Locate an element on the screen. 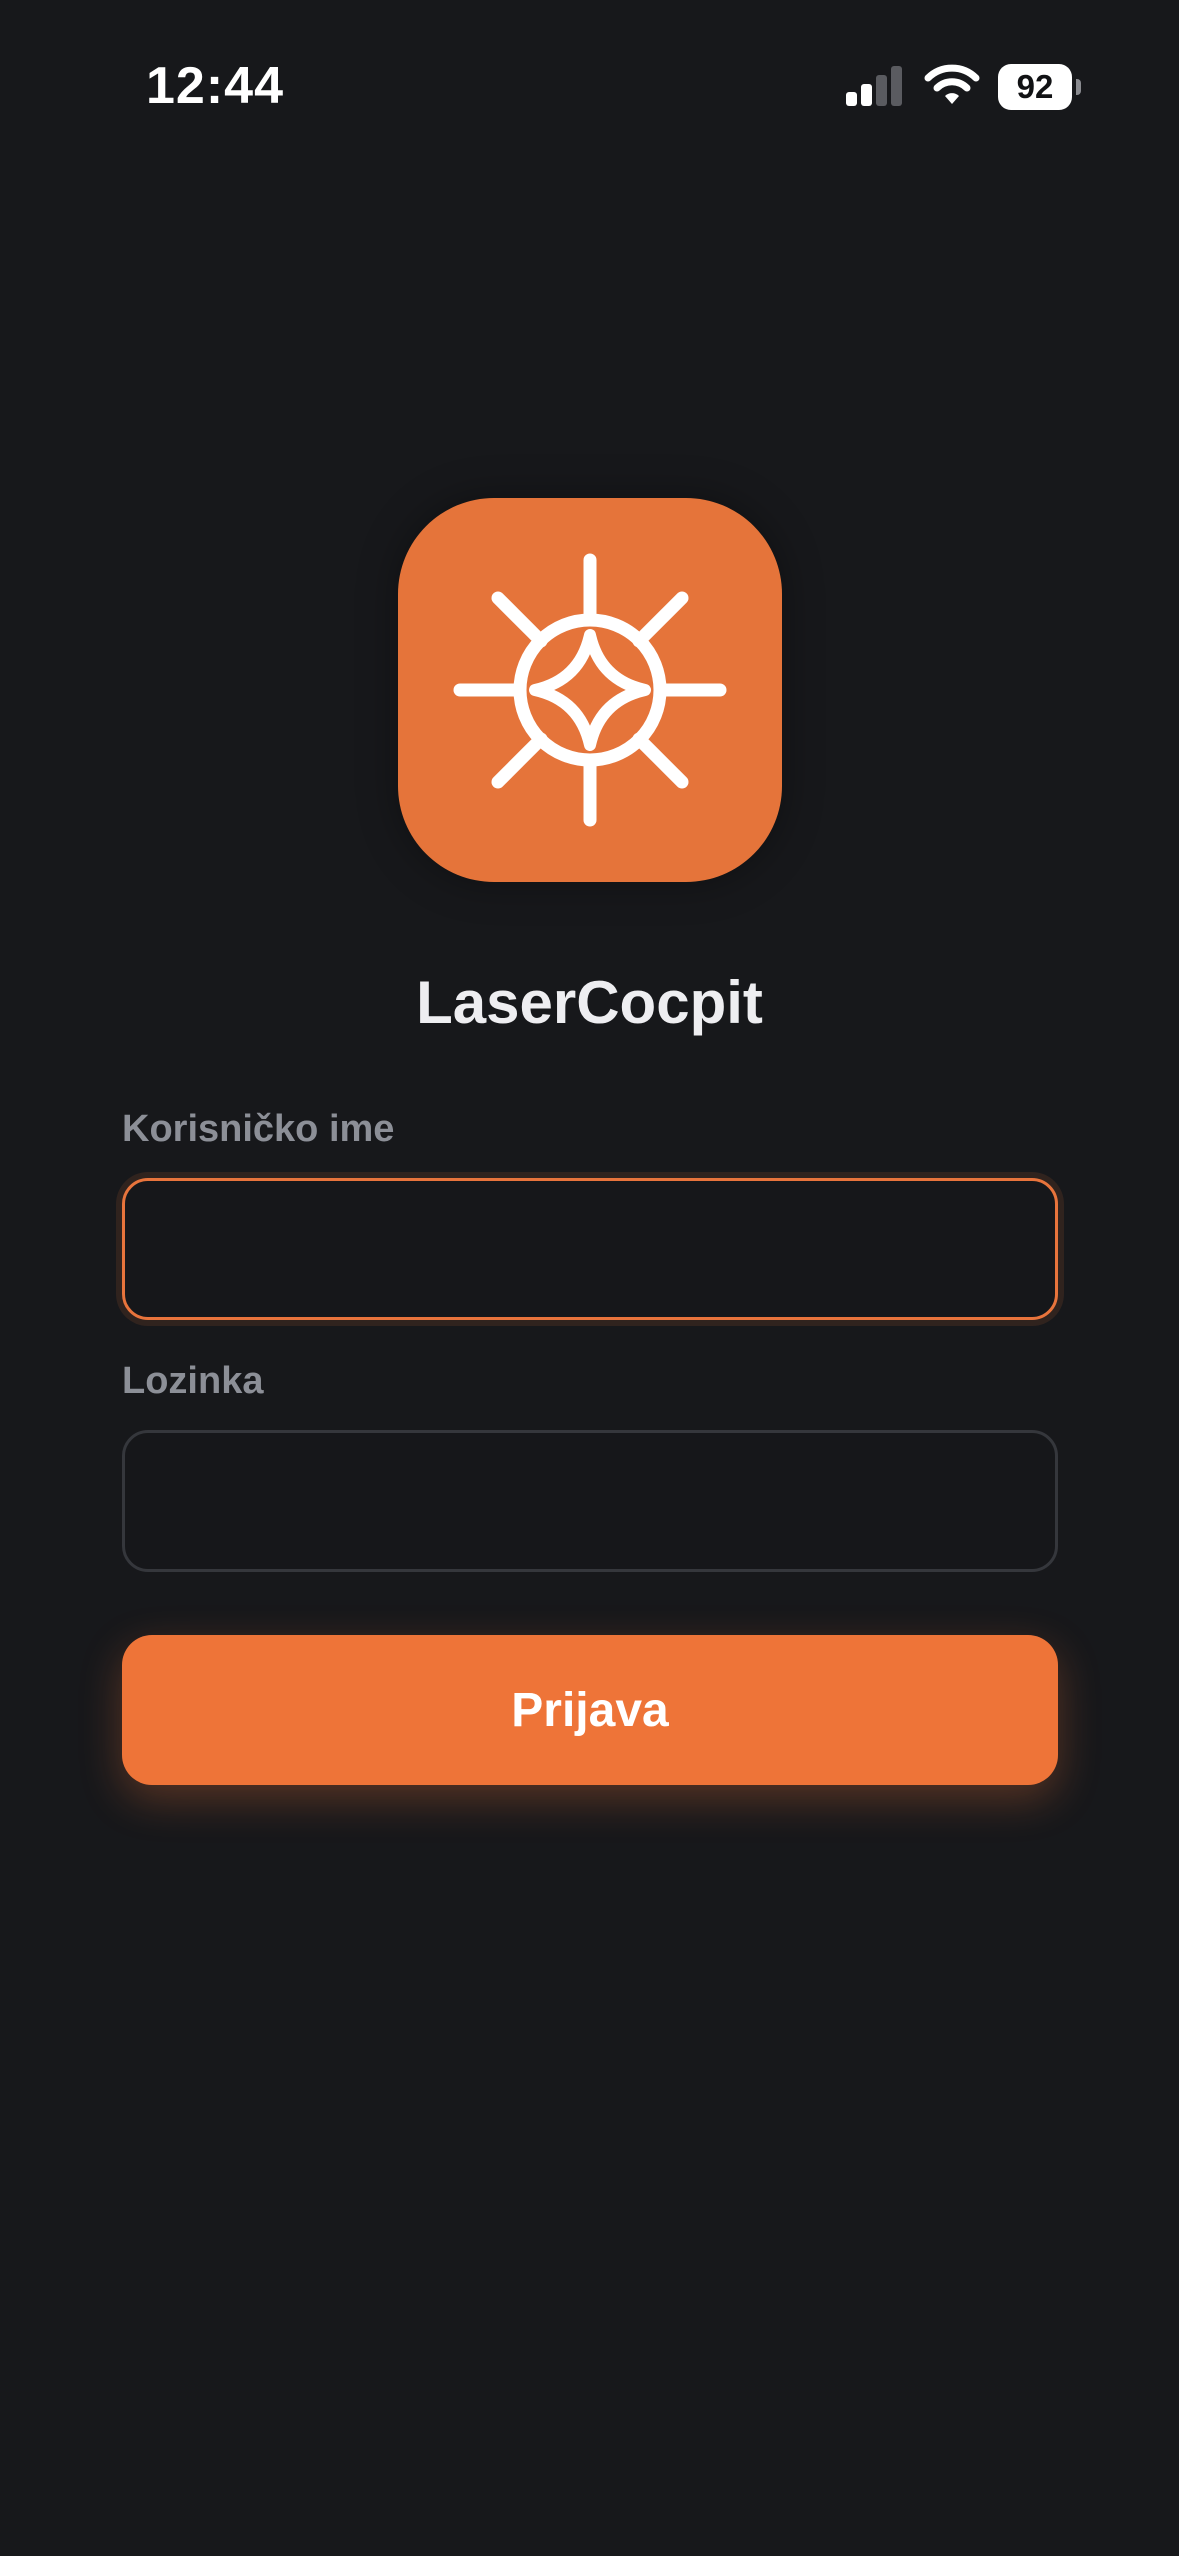  laser-cockpit-logo-icon is located at coordinates (590, 690).